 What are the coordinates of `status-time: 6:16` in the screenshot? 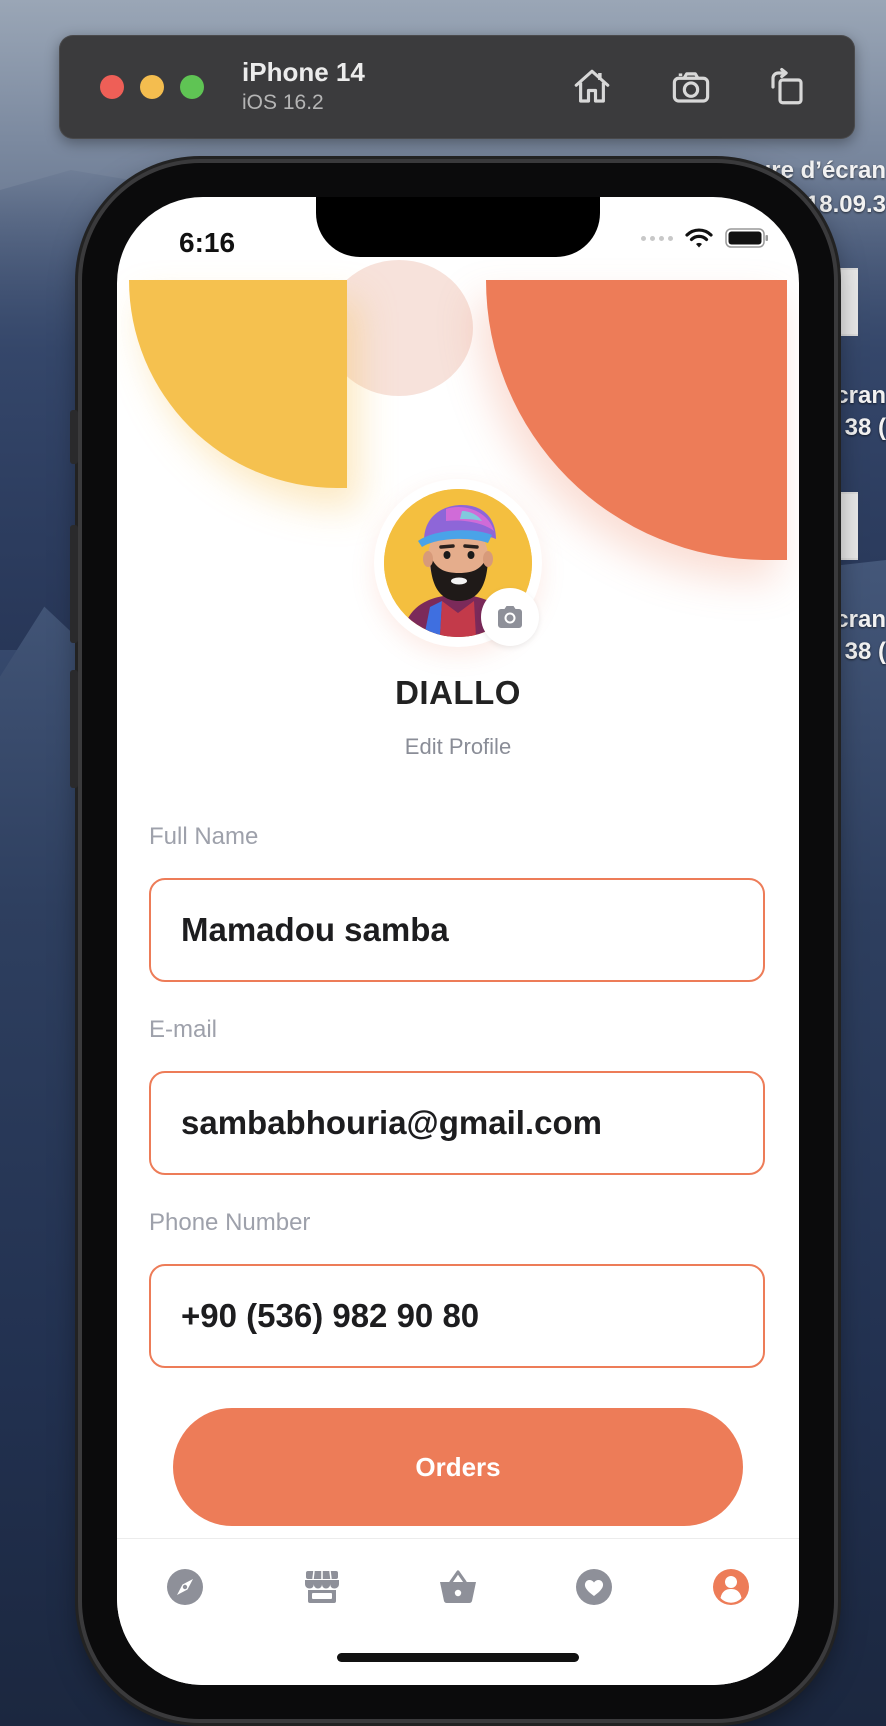 It's located at (207, 242).